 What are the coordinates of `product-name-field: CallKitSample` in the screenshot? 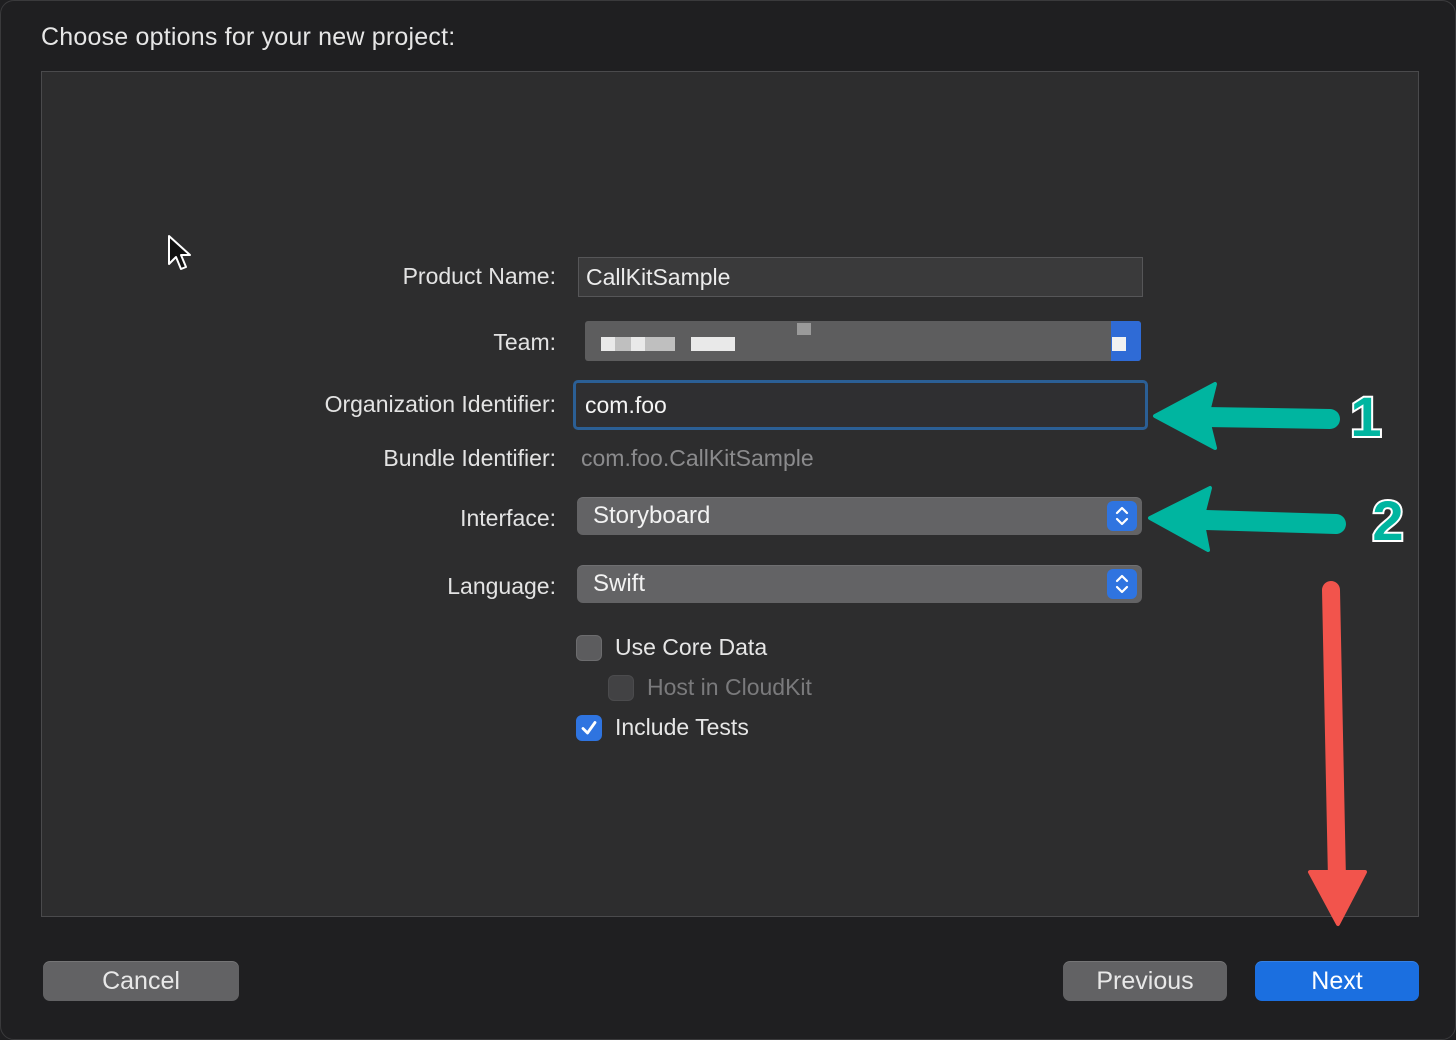 It's located at (860, 277).